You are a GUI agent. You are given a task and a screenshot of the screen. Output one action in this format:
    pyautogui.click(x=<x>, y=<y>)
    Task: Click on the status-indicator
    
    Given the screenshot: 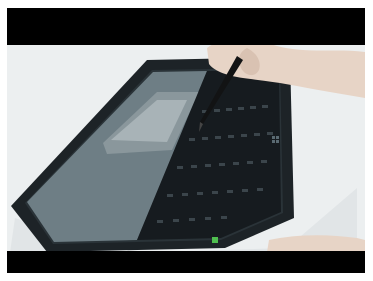 What is the action you would take?
    pyautogui.click(x=215, y=240)
    